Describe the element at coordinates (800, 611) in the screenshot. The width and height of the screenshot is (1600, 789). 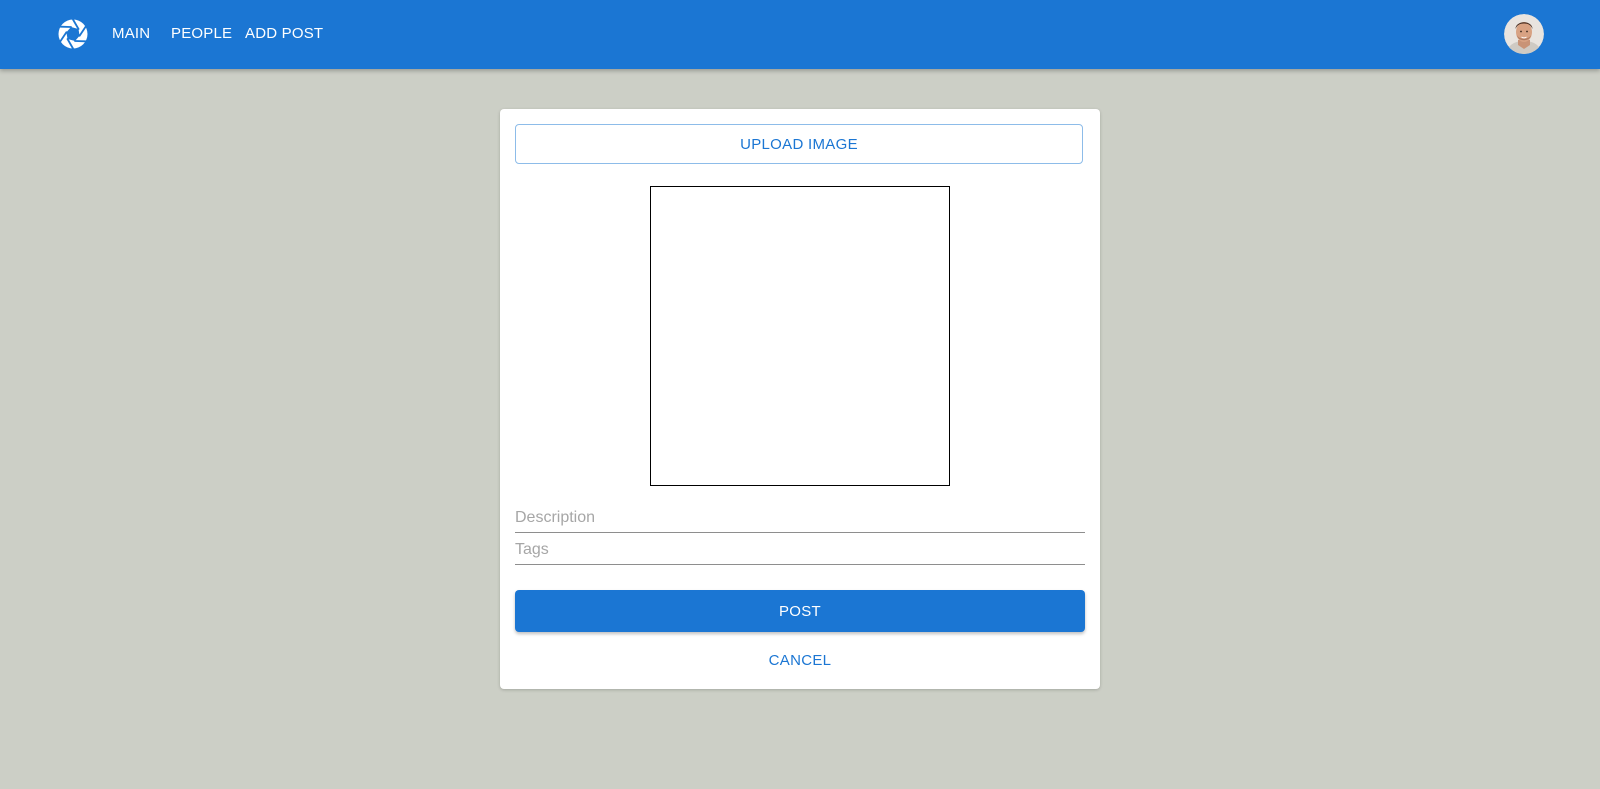
I see `post-button: POST` at that location.